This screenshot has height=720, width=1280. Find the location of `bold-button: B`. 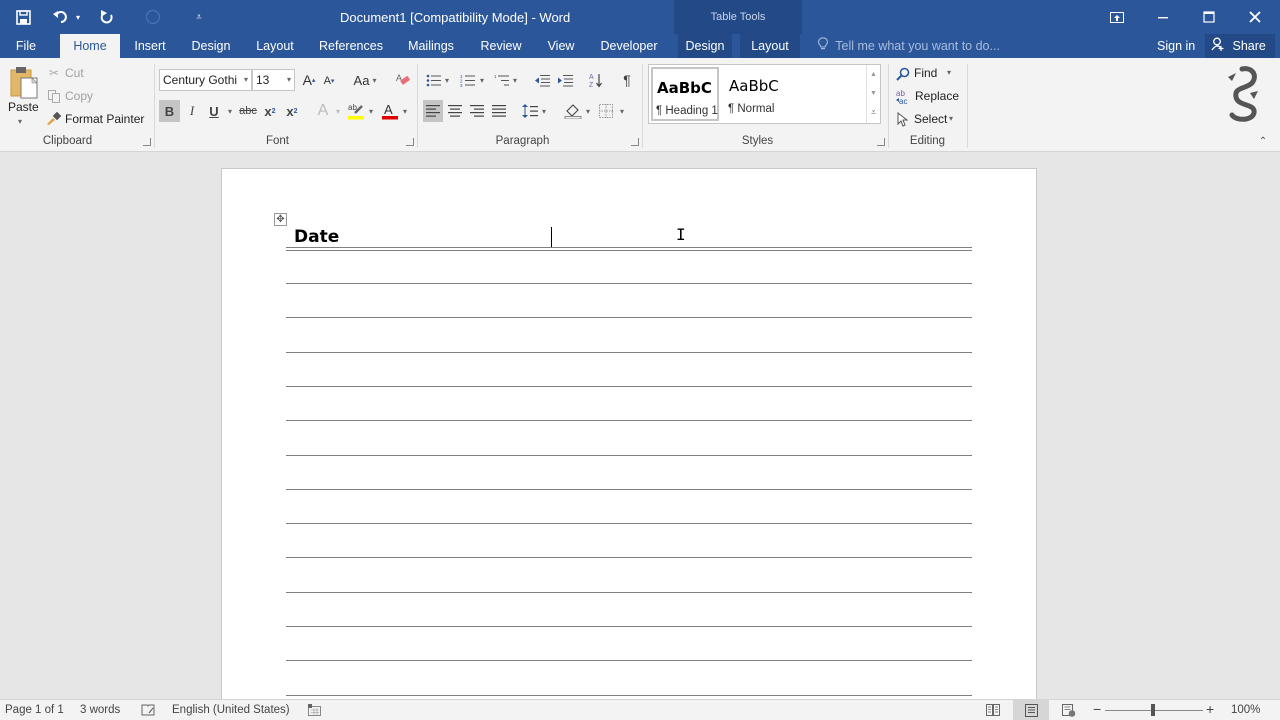

bold-button: B is located at coordinates (169, 111).